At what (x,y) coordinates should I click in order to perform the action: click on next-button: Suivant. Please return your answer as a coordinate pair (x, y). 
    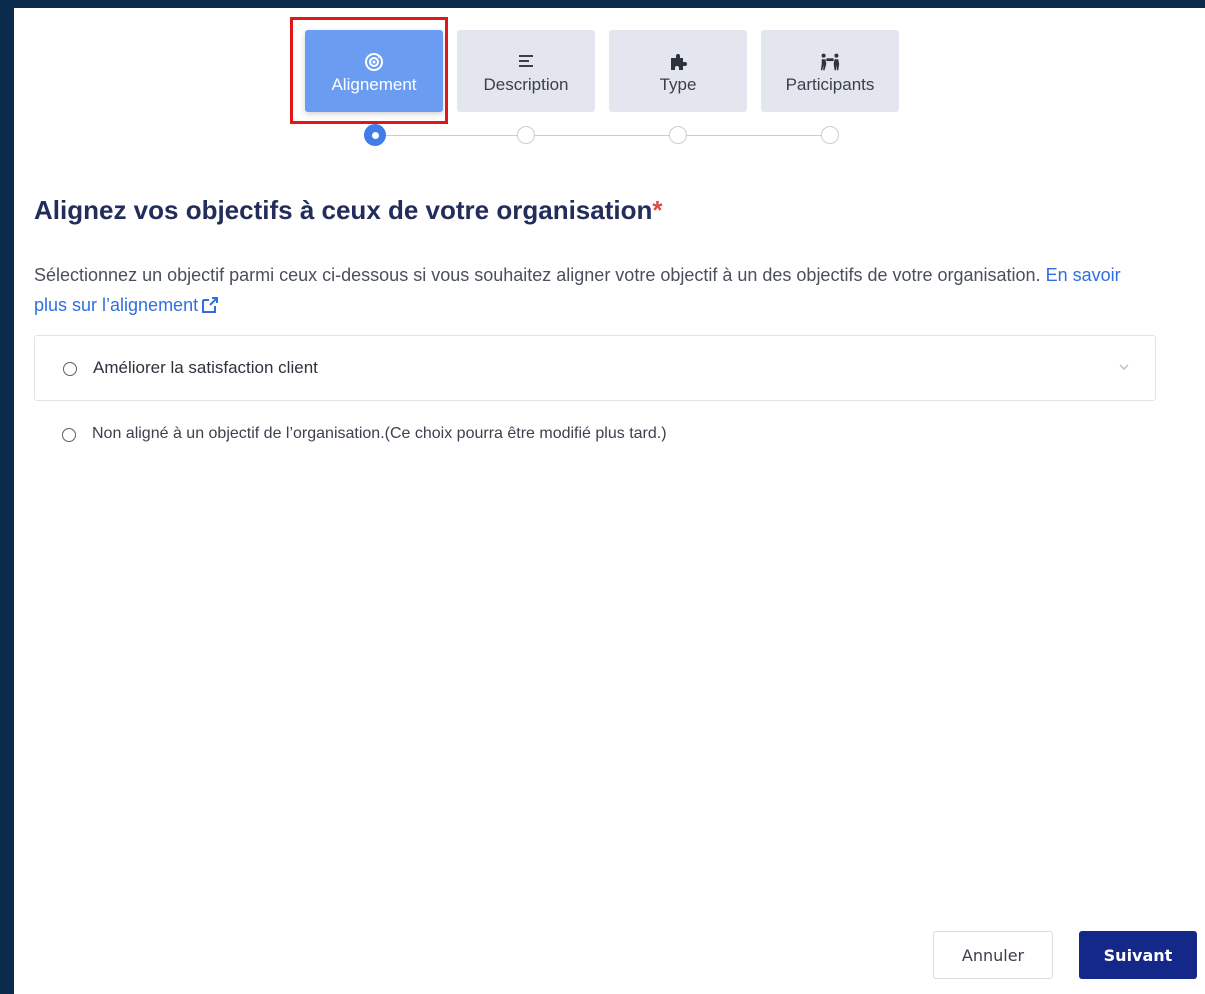
    Looking at the image, I should click on (1138, 955).